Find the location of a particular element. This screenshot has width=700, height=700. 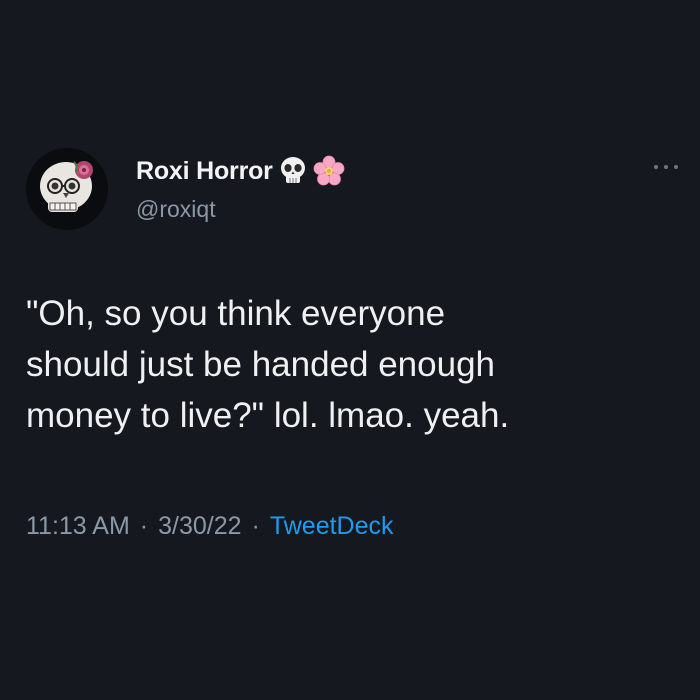

tweet-date: 3/30/22 is located at coordinates (199, 526).